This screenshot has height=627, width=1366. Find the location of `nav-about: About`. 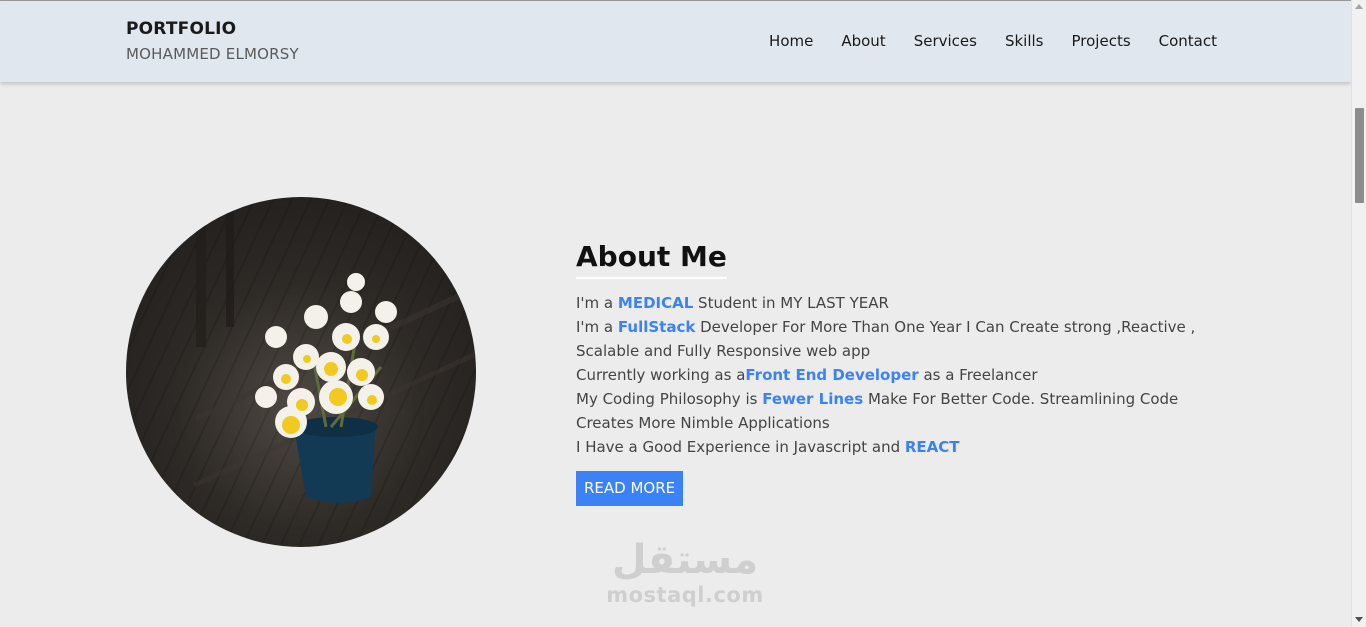

nav-about: About is located at coordinates (863, 41).